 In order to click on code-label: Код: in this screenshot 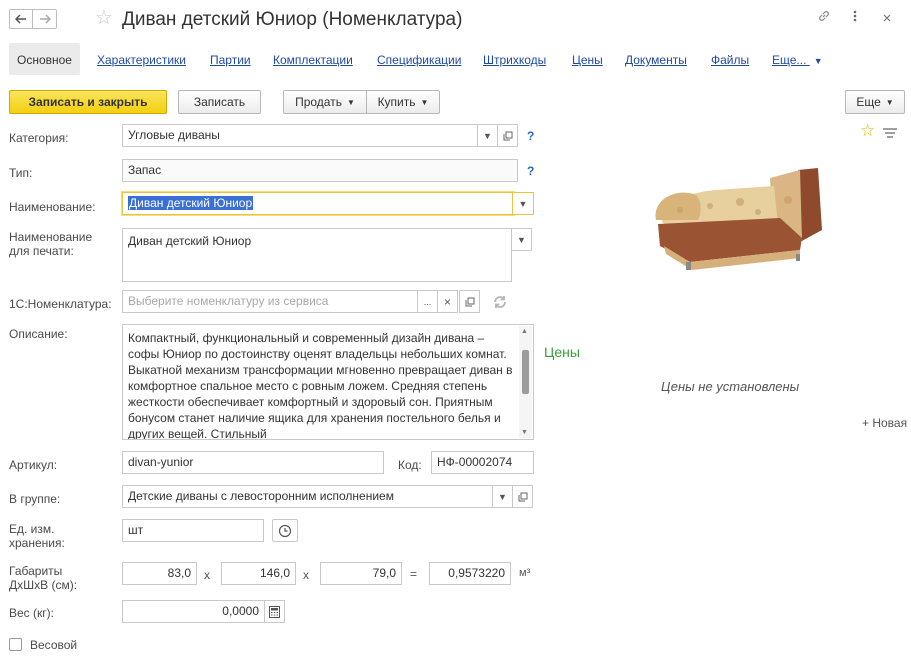, I will do `click(410, 465)`.